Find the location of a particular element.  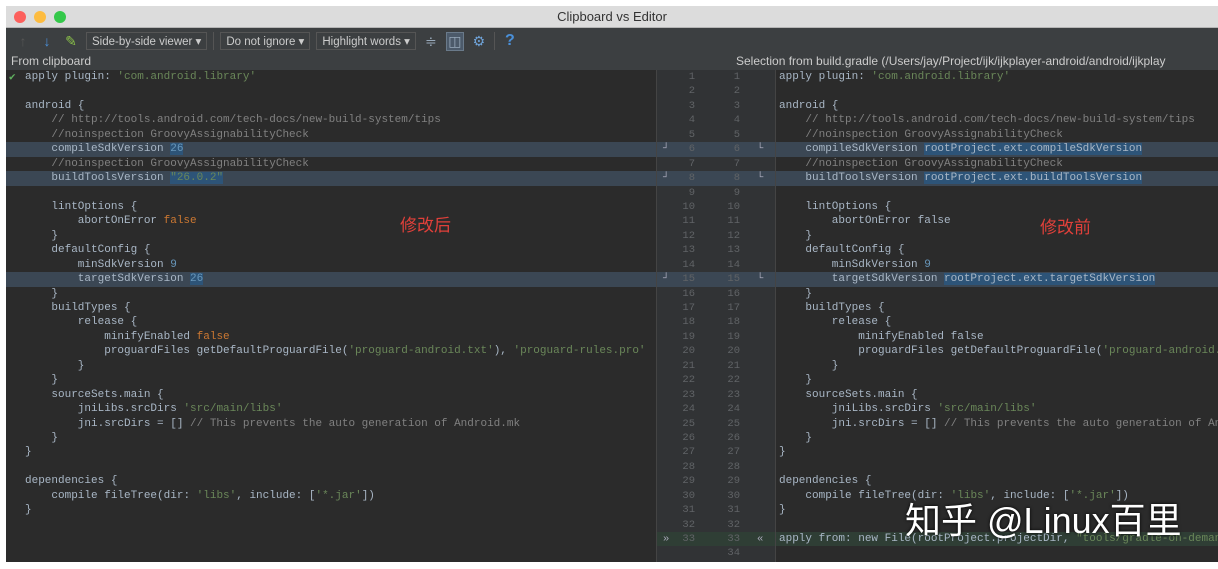

gutter-row: 11 11 is located at coordinates (716, 221).